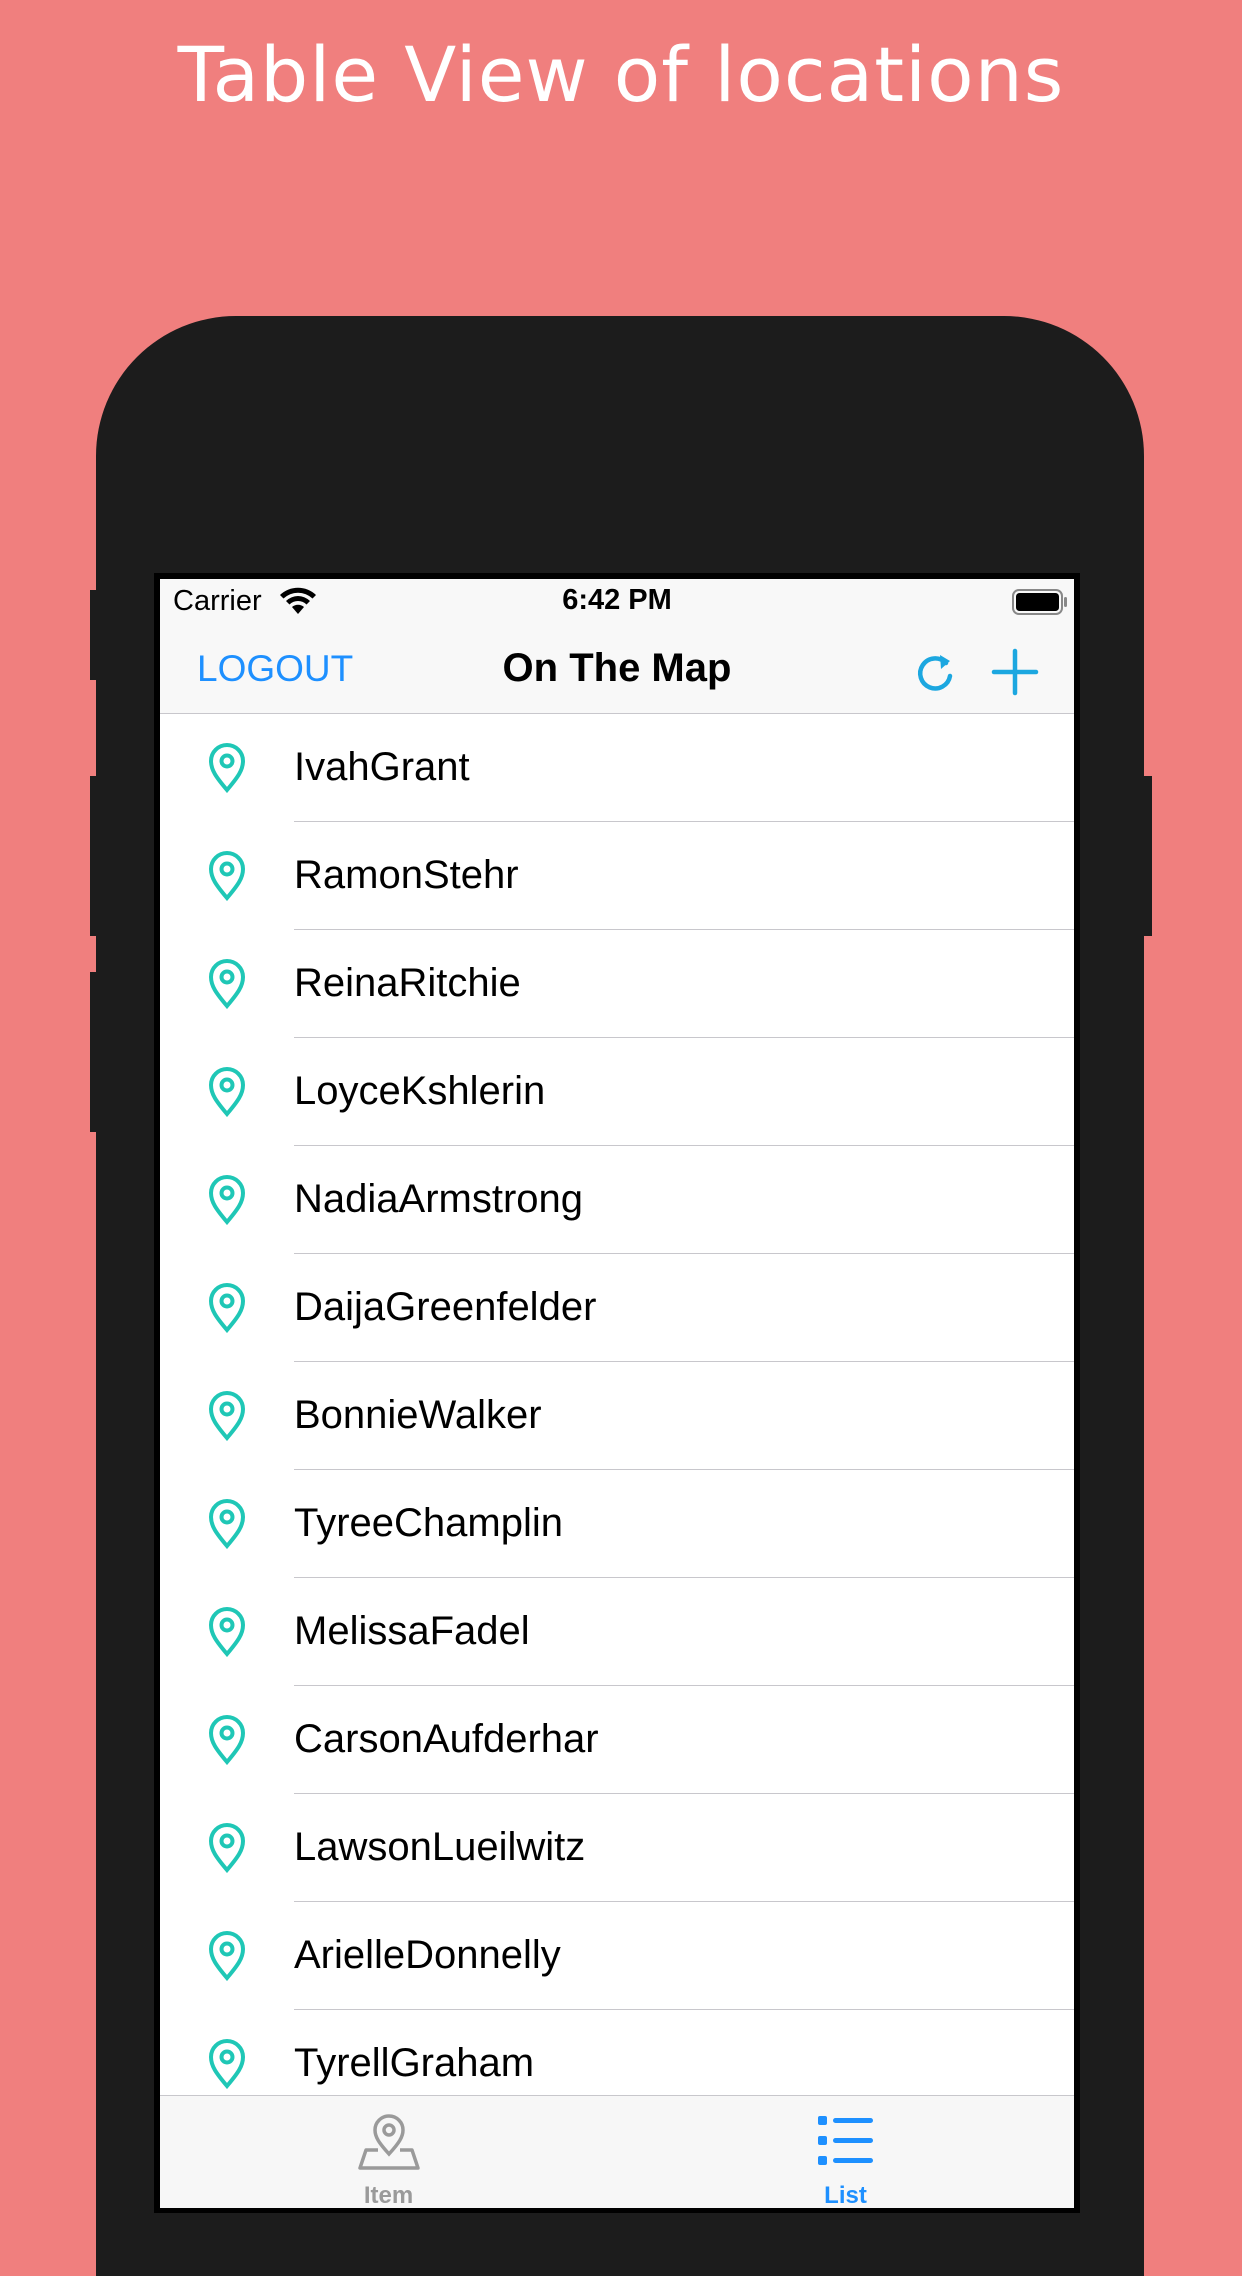 The width and height of the screenshot is (1242, 2276). What do you see at coordinates (382, 767) in the screenshot?
I see `location-name: IvahGrant` at bounding box center [382, 767].